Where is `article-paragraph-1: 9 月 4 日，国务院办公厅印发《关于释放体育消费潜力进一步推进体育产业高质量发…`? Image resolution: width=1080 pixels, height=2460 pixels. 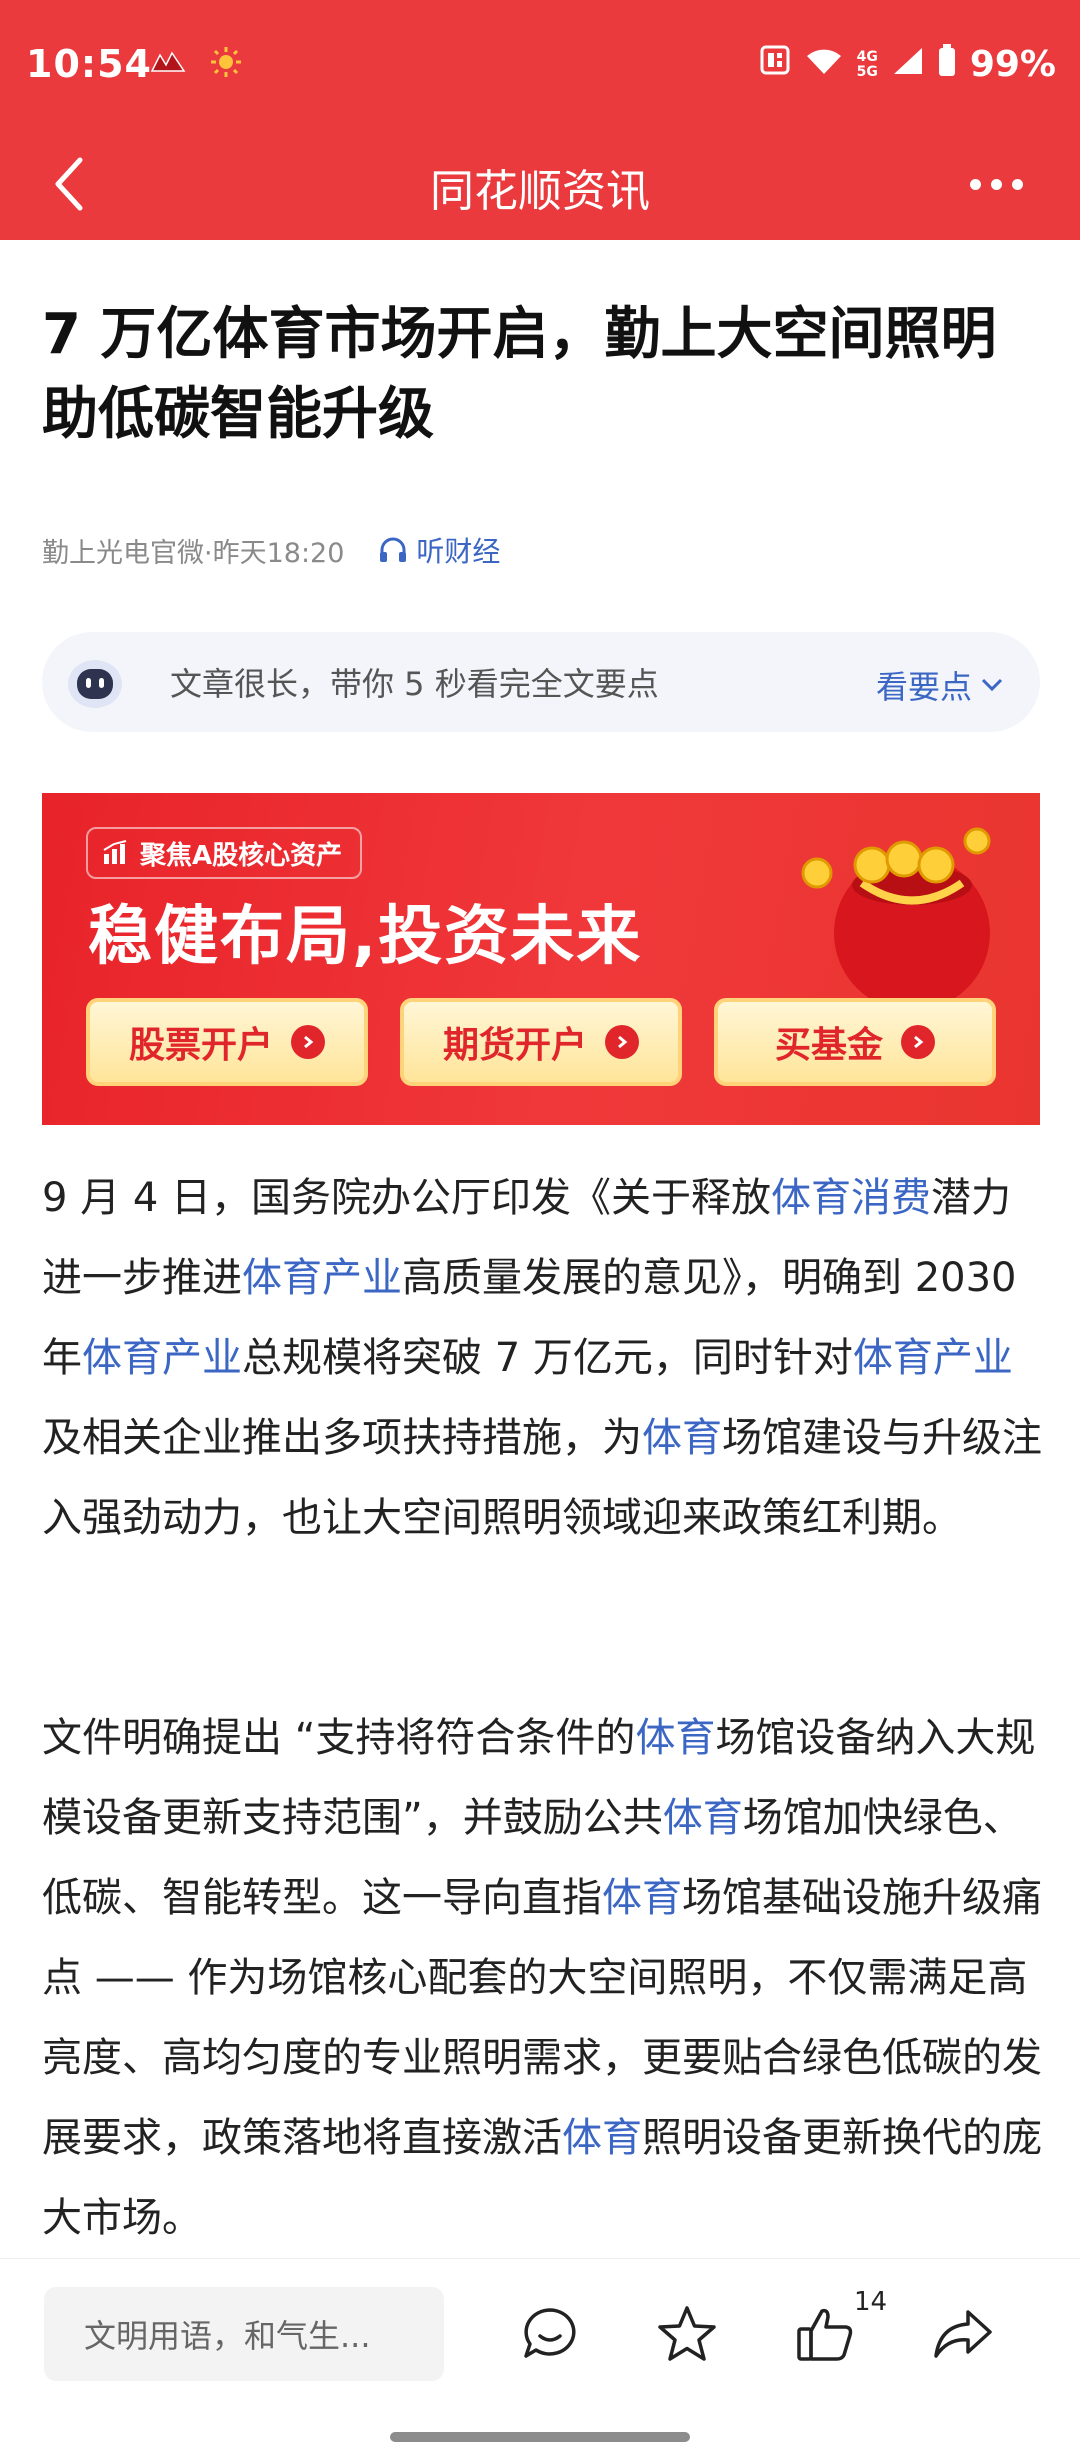 article-paragraph-1: 9 月 4 日，国务院办公厅印发《关于释放体育消费潜力进一步推进体育产业高质量发… is located at coordinates (542, 1358).